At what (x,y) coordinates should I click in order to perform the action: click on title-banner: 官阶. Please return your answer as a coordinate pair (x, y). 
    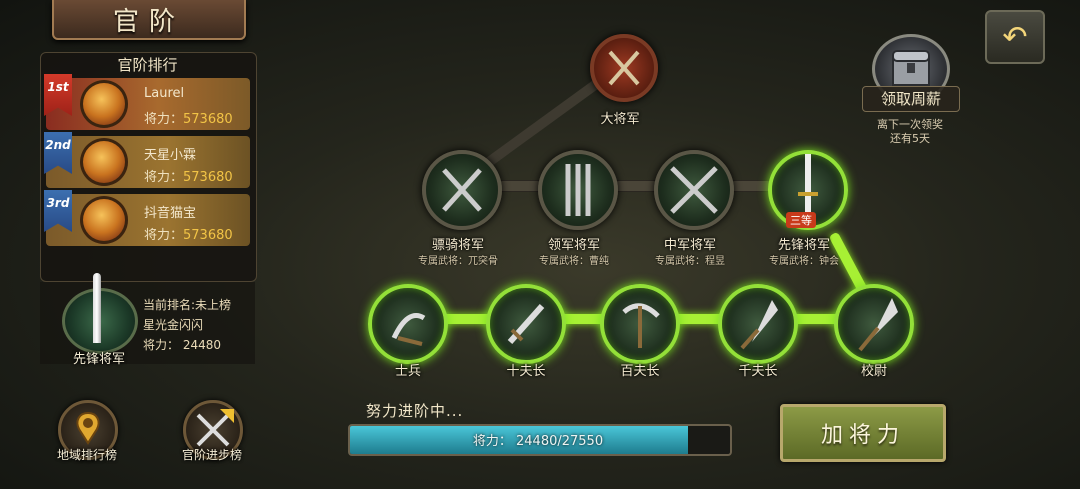
    Looking at the image, I should click on (149, 20).